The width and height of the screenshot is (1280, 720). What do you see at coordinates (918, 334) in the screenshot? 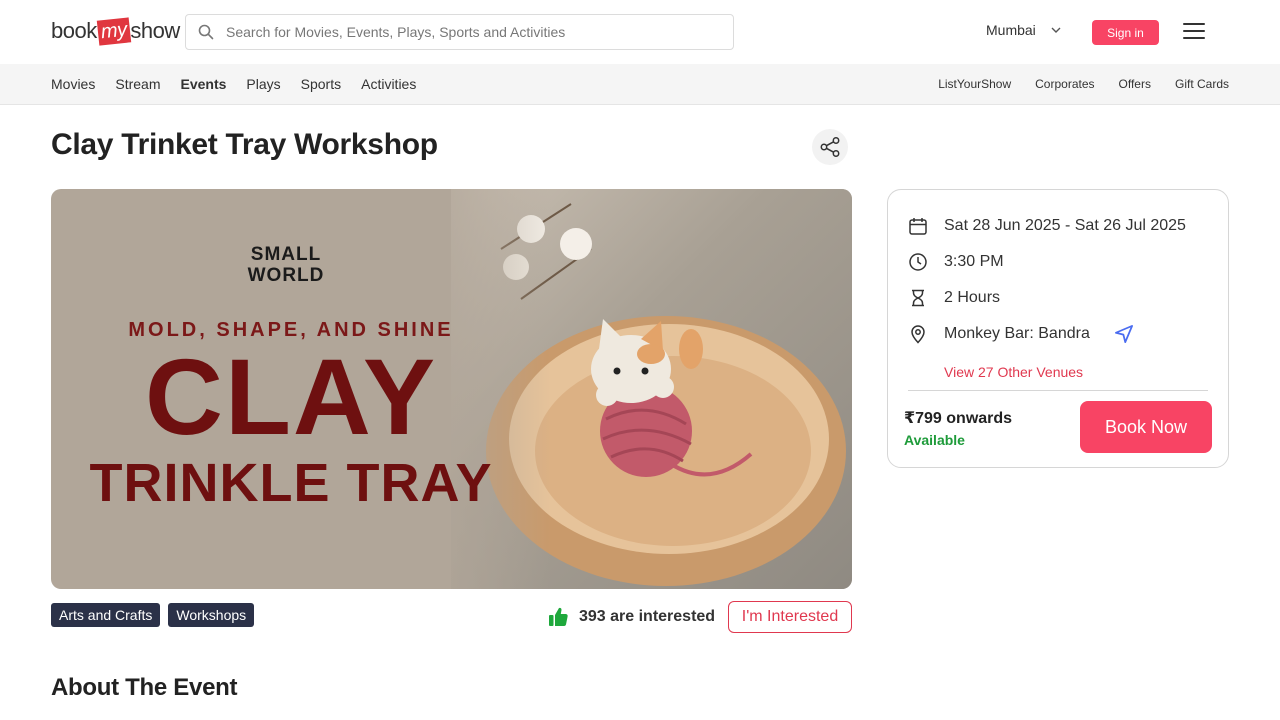
I see `location-pin-icon` at bounding box center [918, 334].